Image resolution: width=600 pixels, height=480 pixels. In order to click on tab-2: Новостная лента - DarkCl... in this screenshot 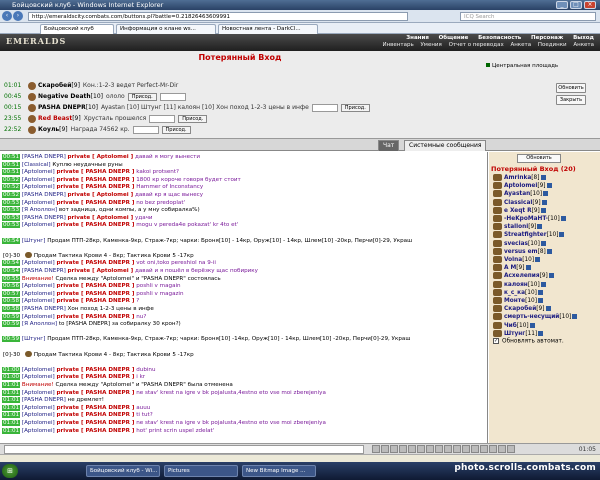, I will do `click(268, 29)`.